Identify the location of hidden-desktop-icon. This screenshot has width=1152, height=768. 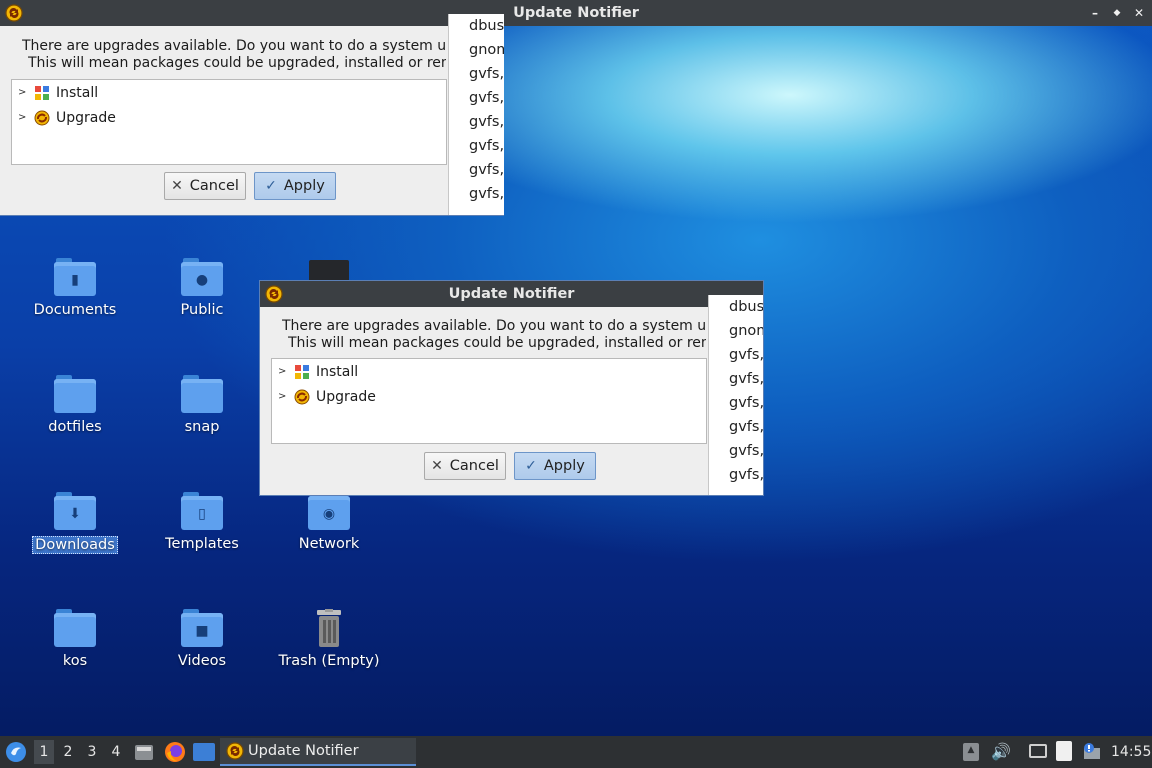
(329, 271).